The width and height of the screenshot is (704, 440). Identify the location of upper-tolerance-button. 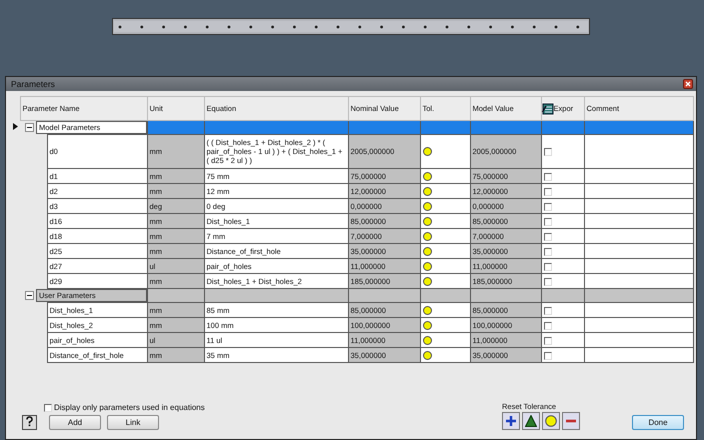
(511, 421).